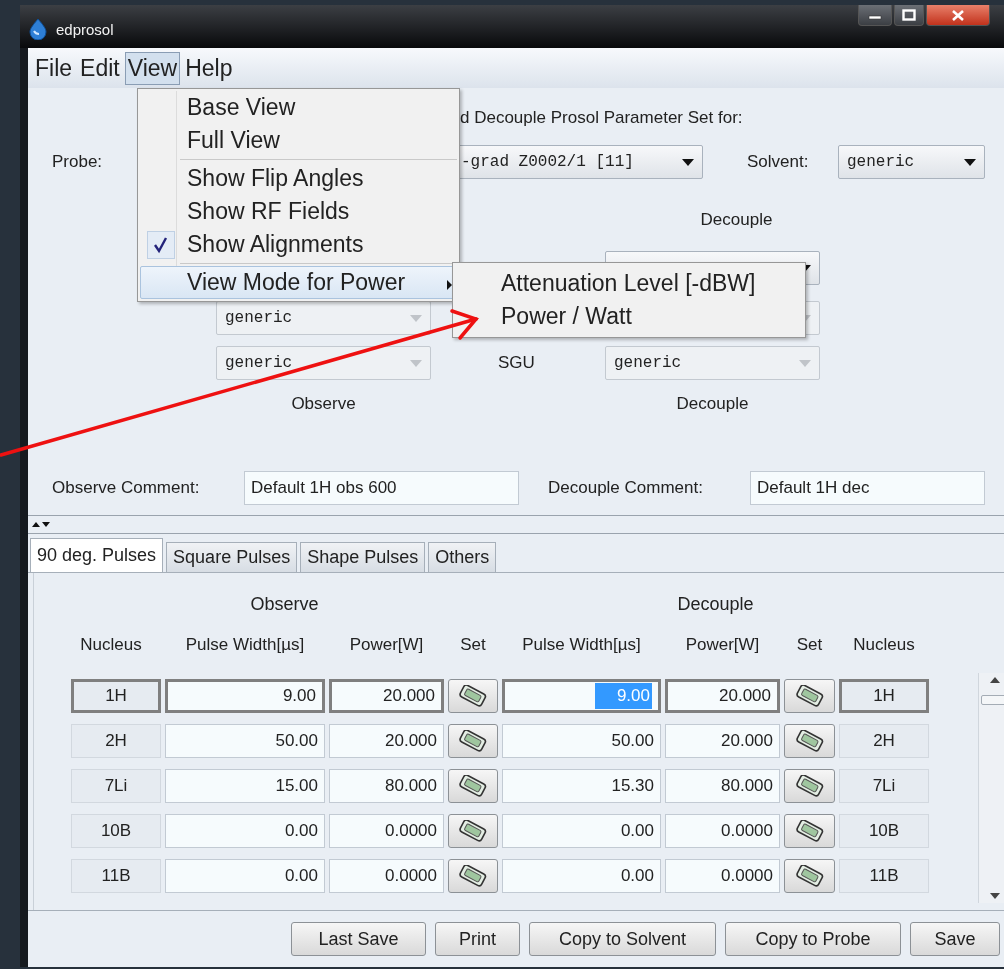 The width and height of the screenshot is (1004, 969). Describe the element at coordinates (126, 488) in the screenshot. I see `comment-label: Observe Comment:` at that location.